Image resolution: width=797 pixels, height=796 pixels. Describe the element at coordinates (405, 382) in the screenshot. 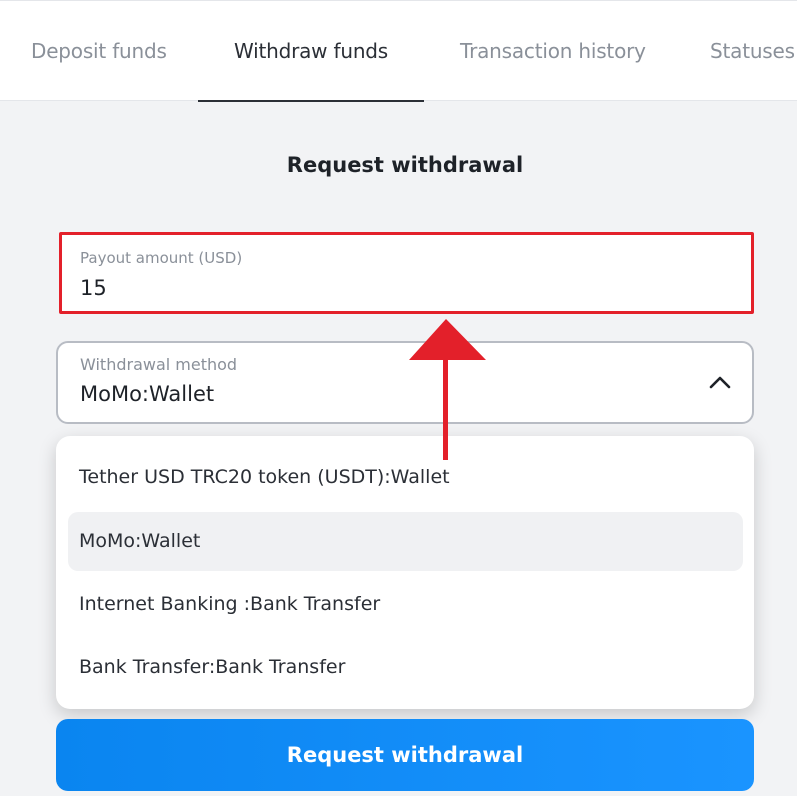

I see `withdrawal-method-select: Withdrawal method MoMo:Wallet` at that location.